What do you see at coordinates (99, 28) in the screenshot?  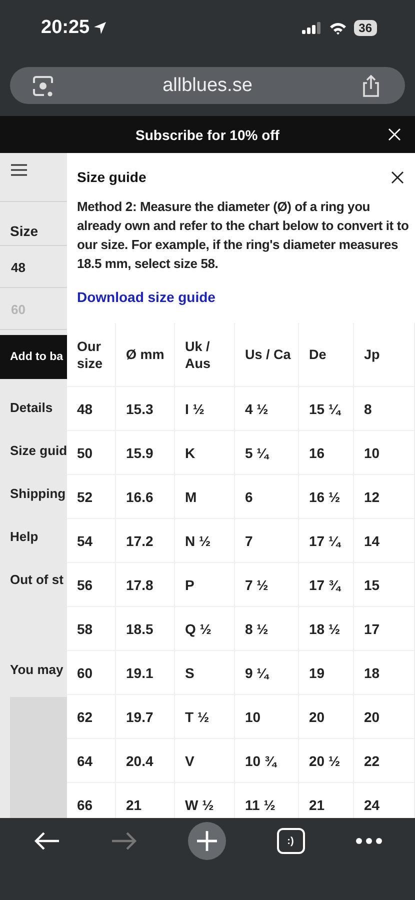 I see `location-arrow-icon` at bounding box center [99, 28].